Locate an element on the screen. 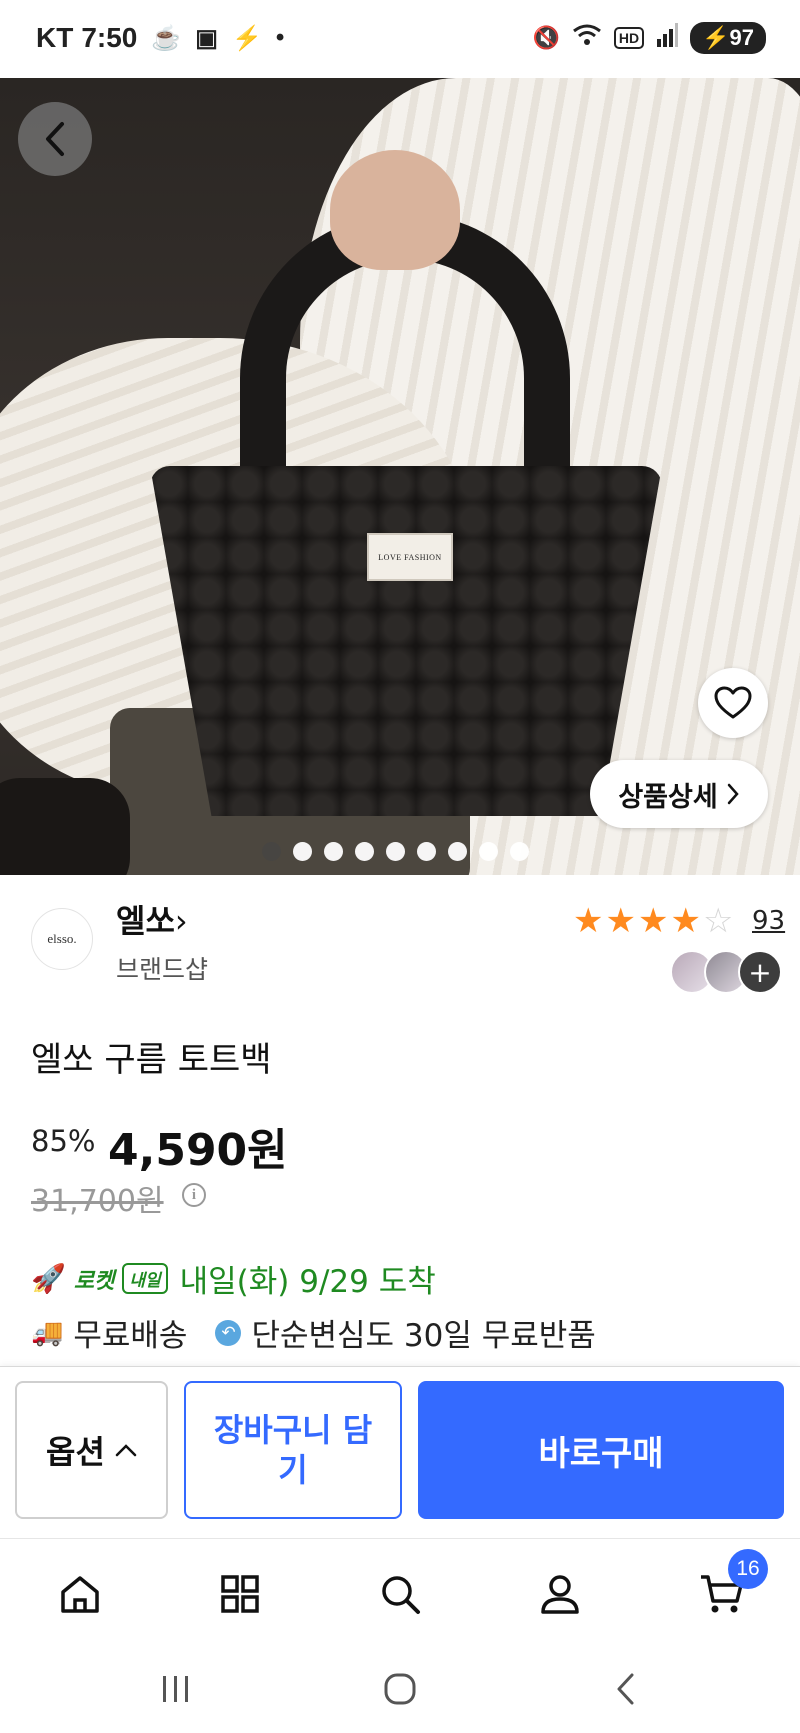 The height and width of the screenshot is (1733, 800). running-icon: ⚡ is located at coordinates (246, 38).